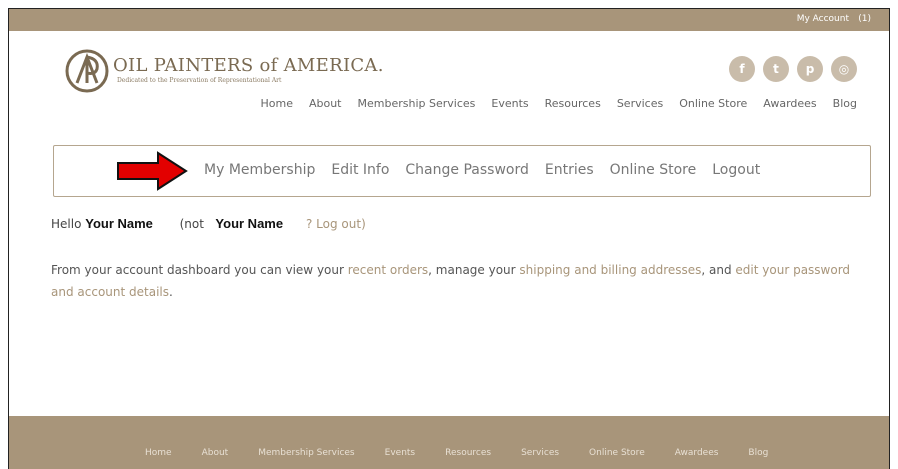  What do you see at coordinates (306, 453) in the screenshot?
I see `footer-nav-membership-services: Membership Services` at bounding box center [306, 453].